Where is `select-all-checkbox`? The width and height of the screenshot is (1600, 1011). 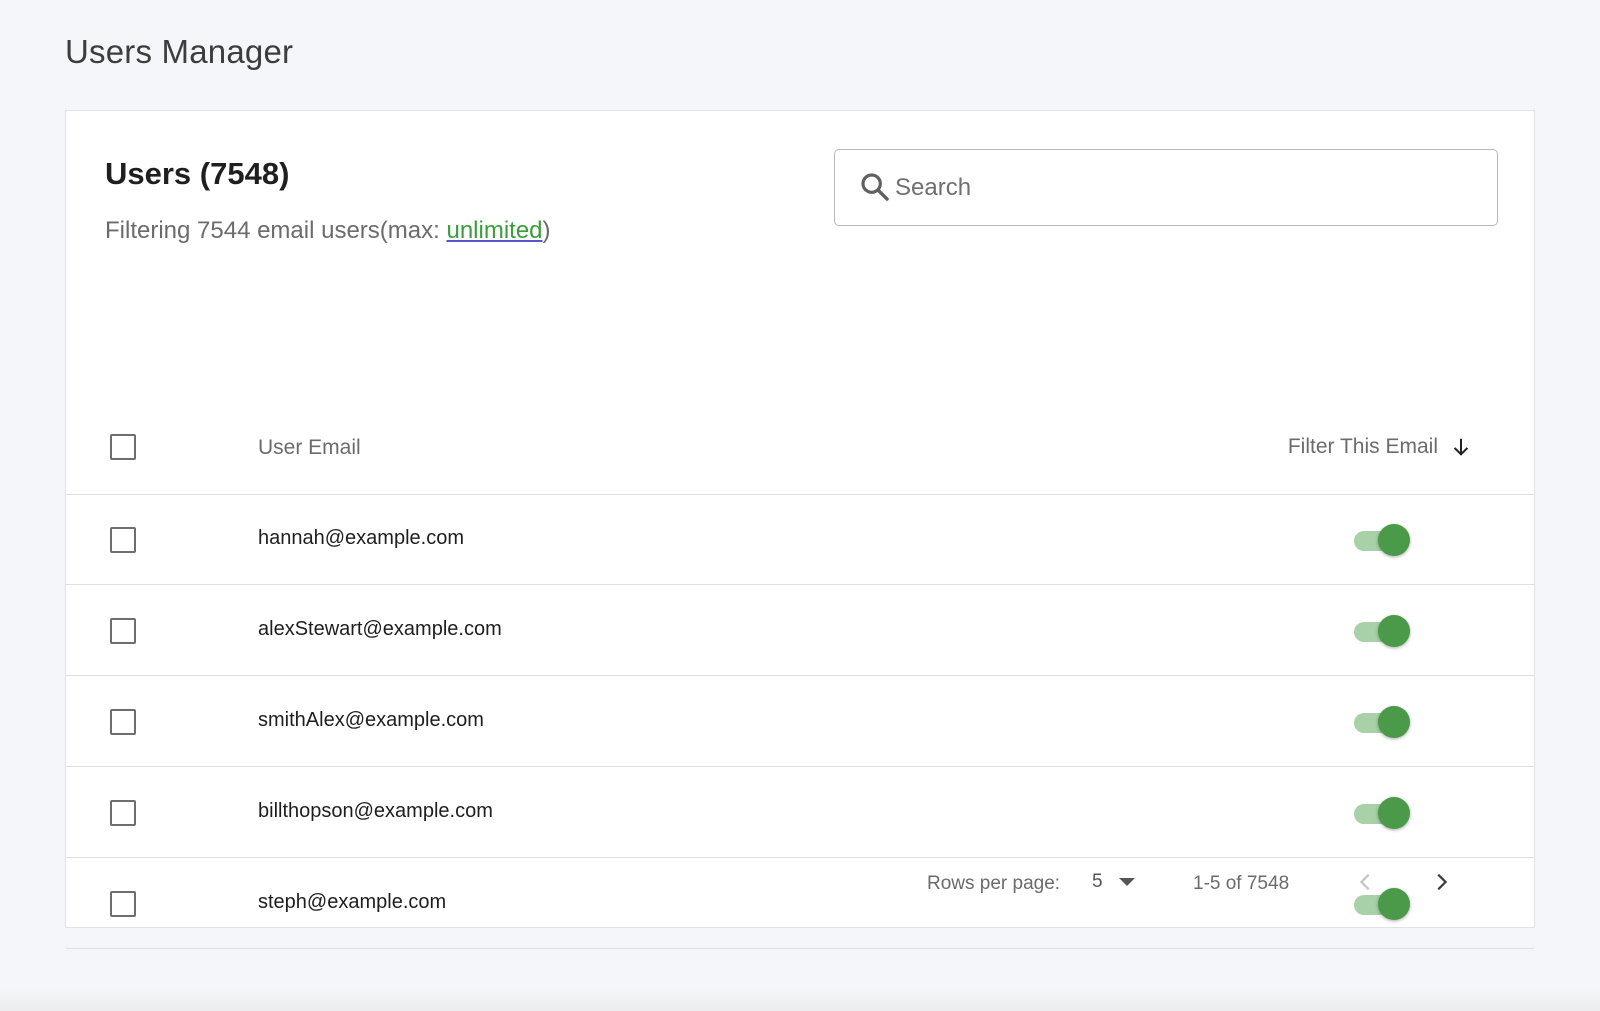 select-all-checkbox is located at coordinates (123, 447).